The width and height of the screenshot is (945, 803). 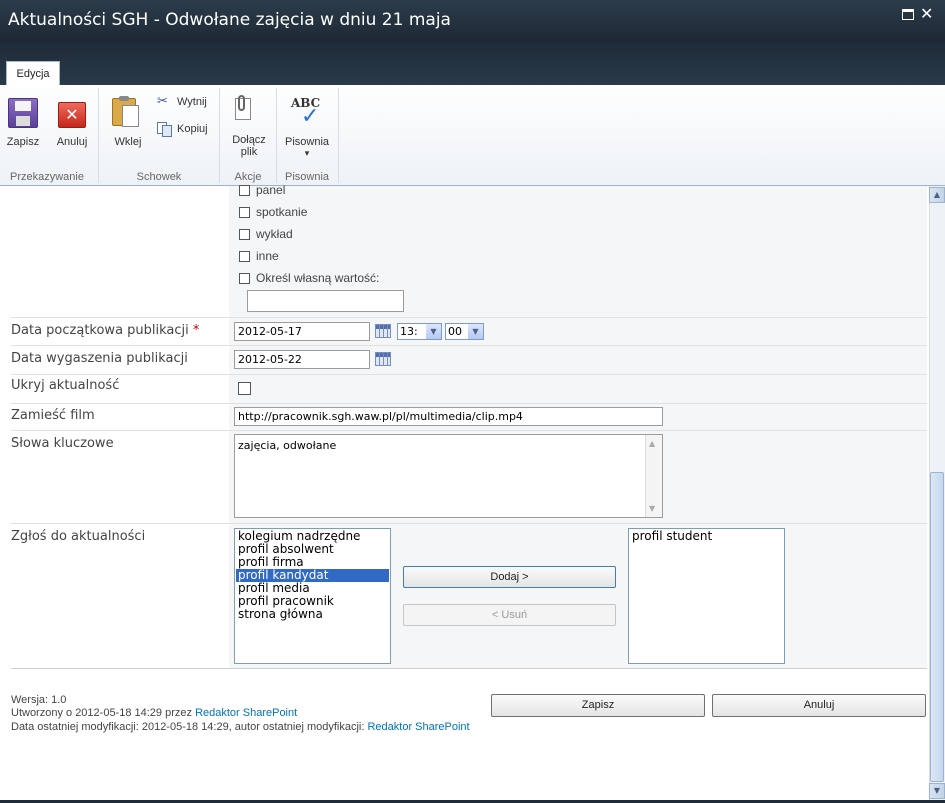 What do you see at coordinates (314, 212) in the screenshot?
I see `choice-item-spotkanie: spotkanie` at bounding box center [314, 212].